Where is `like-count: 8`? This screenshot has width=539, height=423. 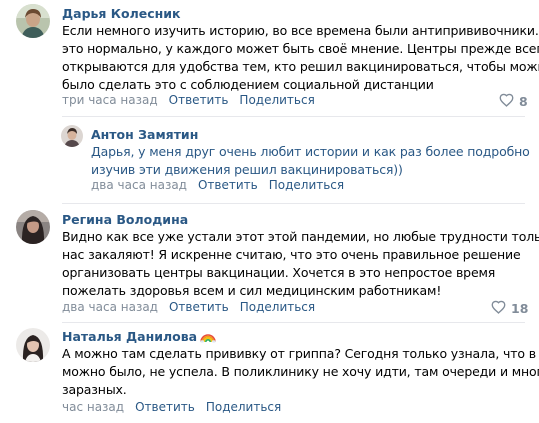 like-count: 8 is located at coordinates (523, 101).